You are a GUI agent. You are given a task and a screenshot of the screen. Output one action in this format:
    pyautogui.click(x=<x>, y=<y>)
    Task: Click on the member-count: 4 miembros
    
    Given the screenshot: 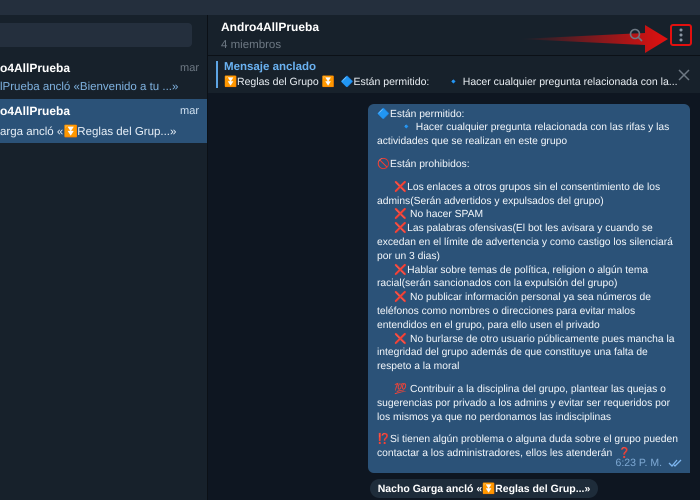 What is the action you would take?
    pyautogui.click(x=251, y=44)
    